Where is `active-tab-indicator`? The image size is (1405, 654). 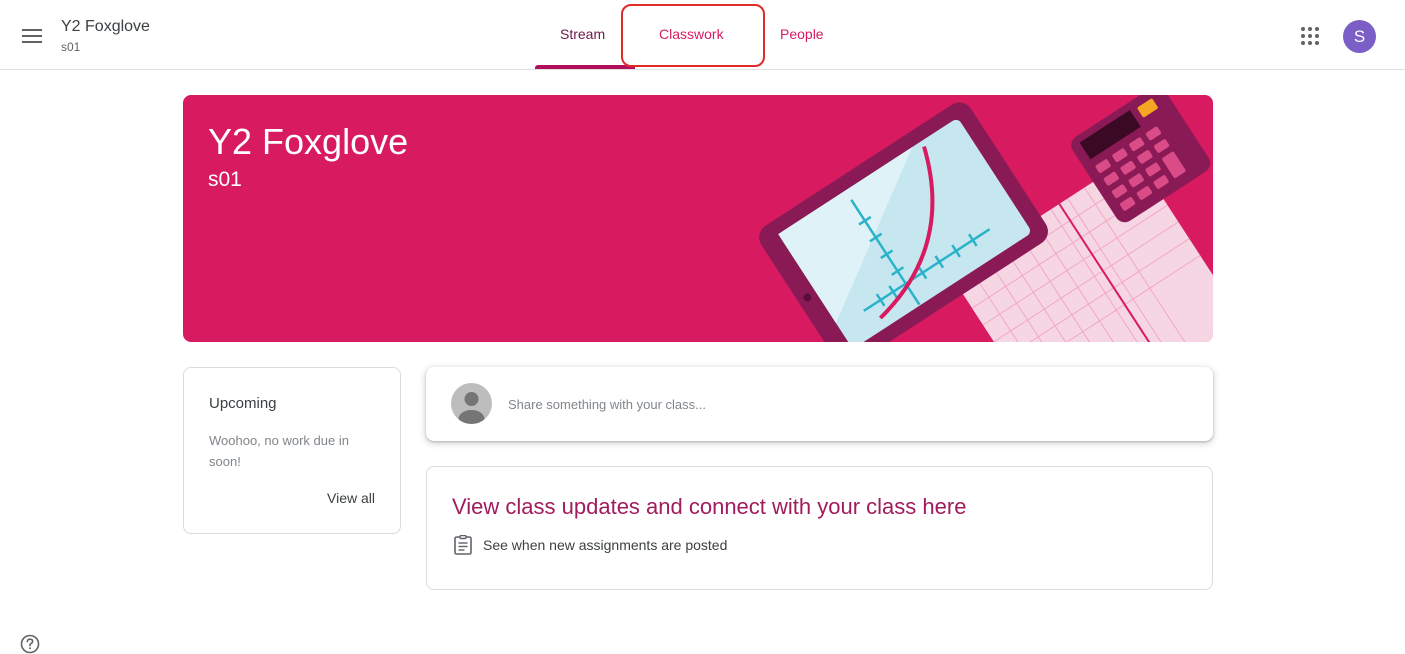
active-tab-indicator is located at coordinates (585, 67).